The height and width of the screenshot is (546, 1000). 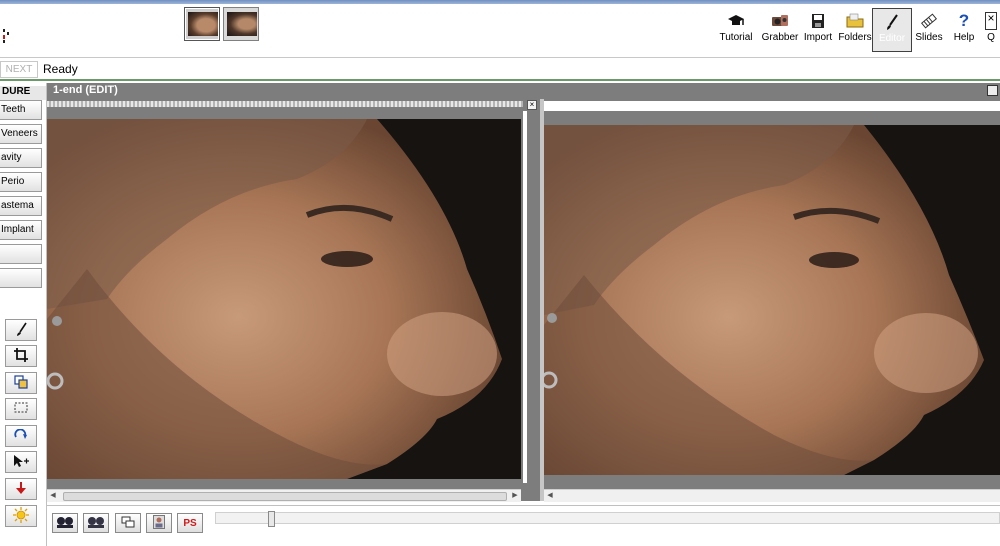 I want to click on quit-button: × Q, so click(x=991, y=30).